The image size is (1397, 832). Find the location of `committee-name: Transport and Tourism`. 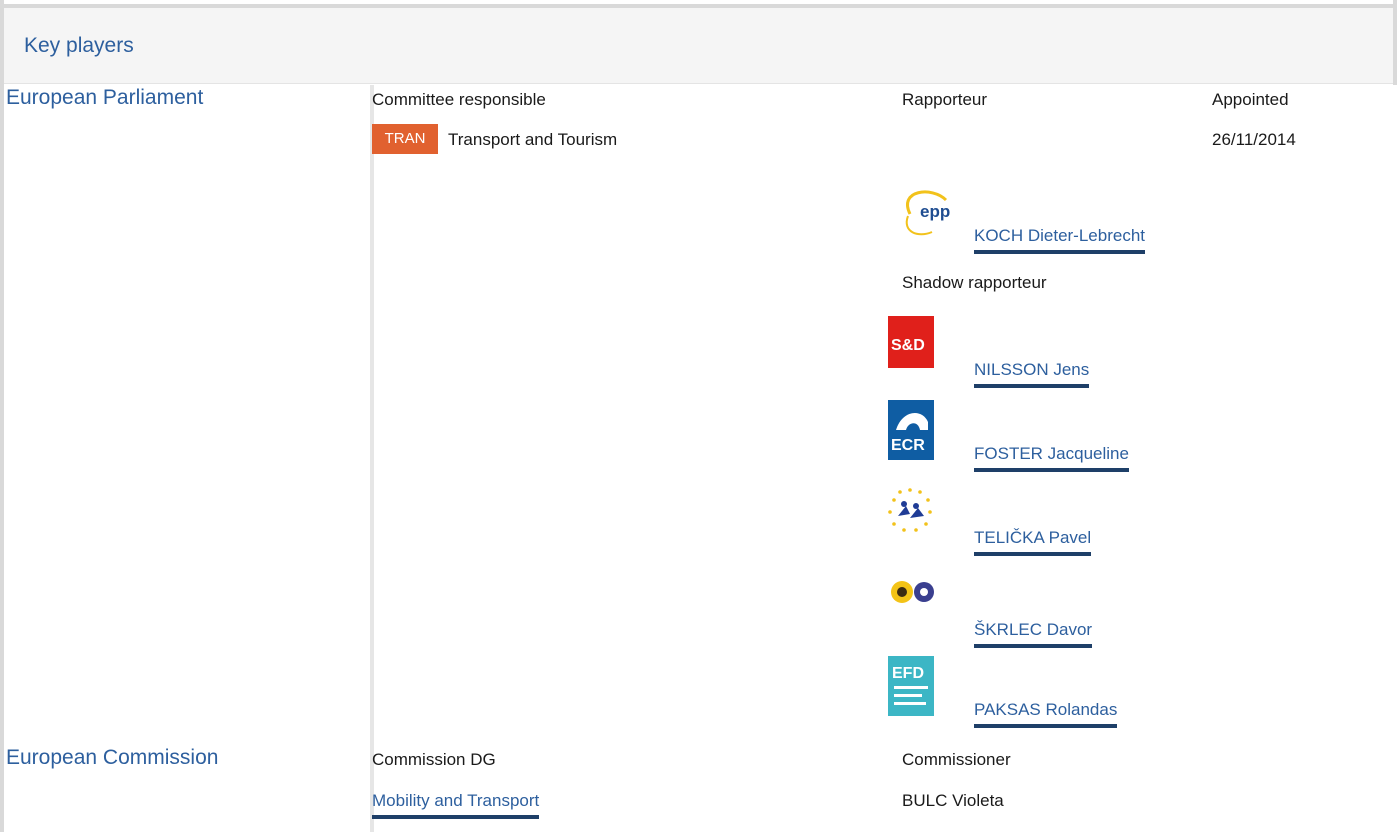

committee-name: Transport and Tourism is located at coordinates (533, 139).